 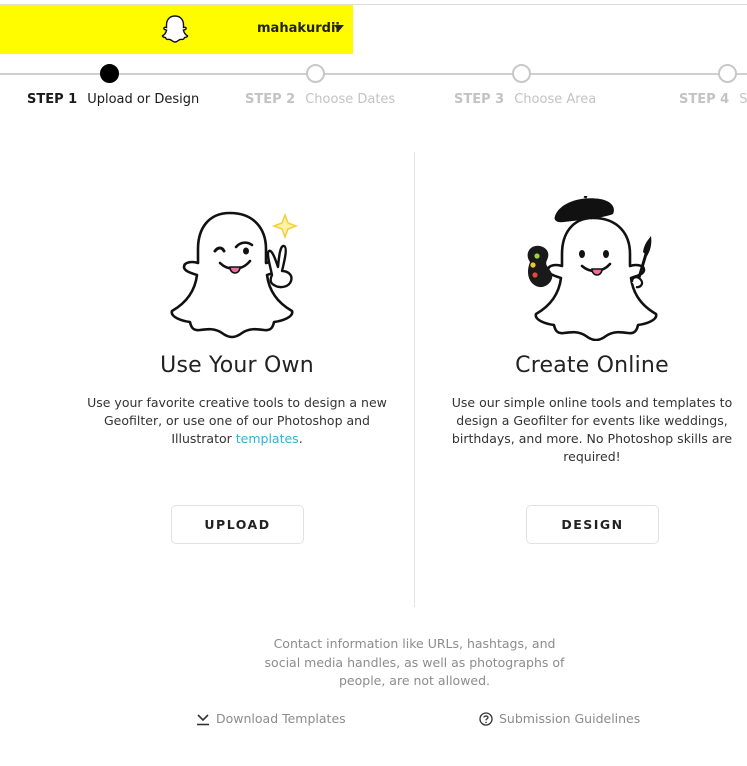 What do you see at coordinates (373, 27) in the screenshot?
I see `top-bar: mahakurdii` at bounding box center [373, 27].